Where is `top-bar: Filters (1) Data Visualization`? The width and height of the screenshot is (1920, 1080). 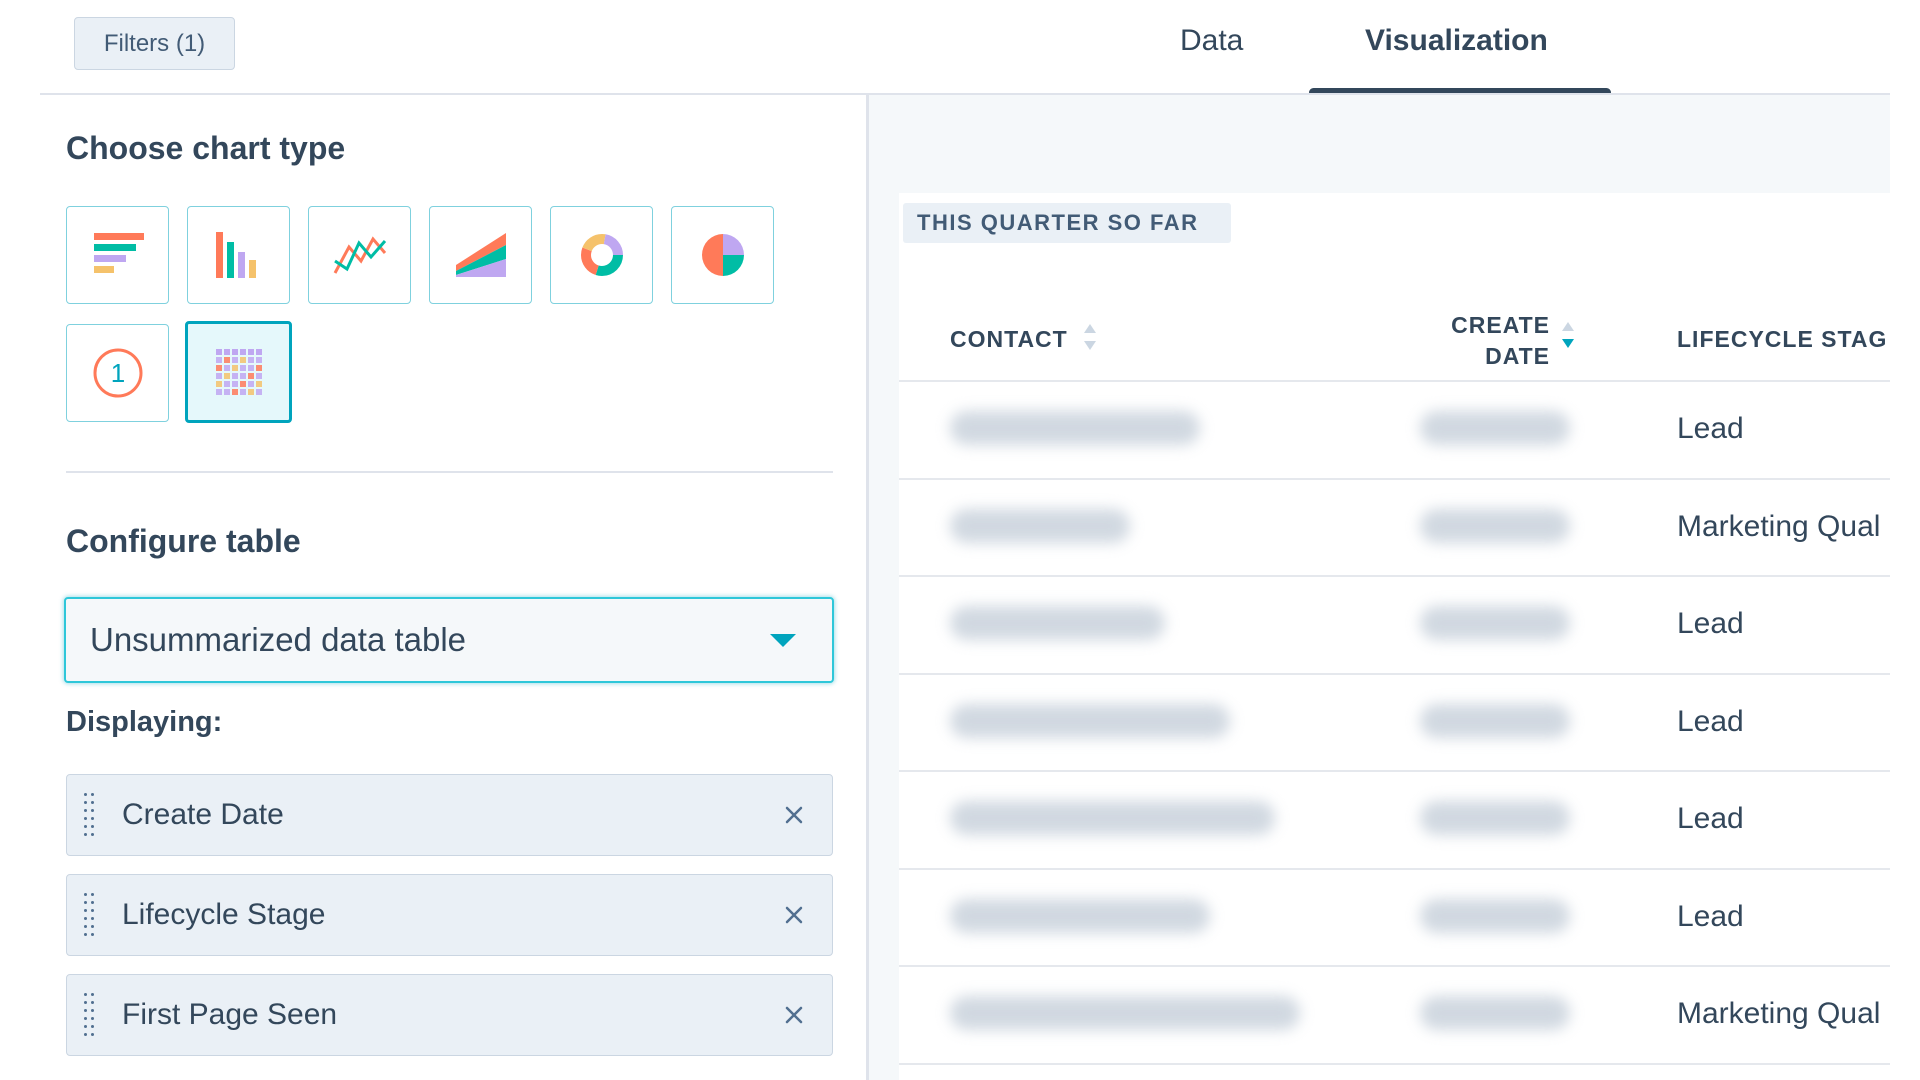 top-bar: Filters (1) Data Visualization is located at coordinates (960, 48).